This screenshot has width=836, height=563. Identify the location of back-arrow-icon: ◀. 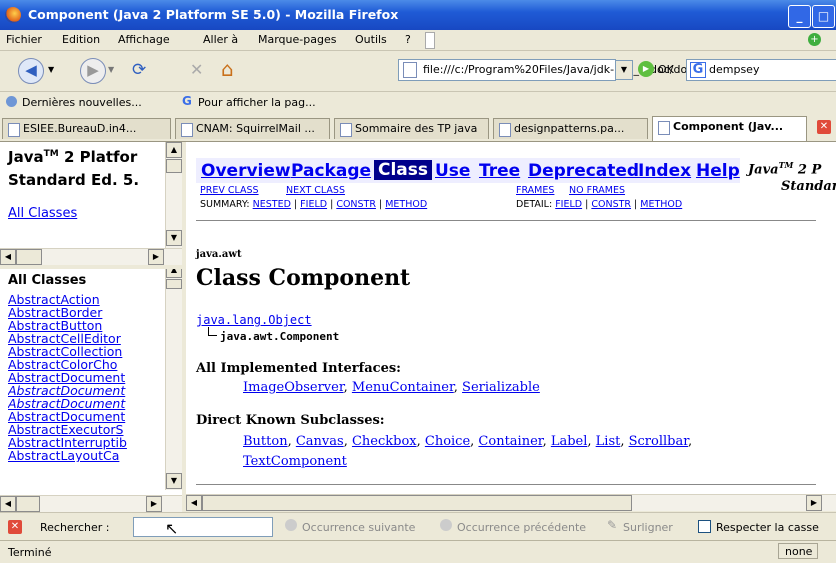
(31, 71).